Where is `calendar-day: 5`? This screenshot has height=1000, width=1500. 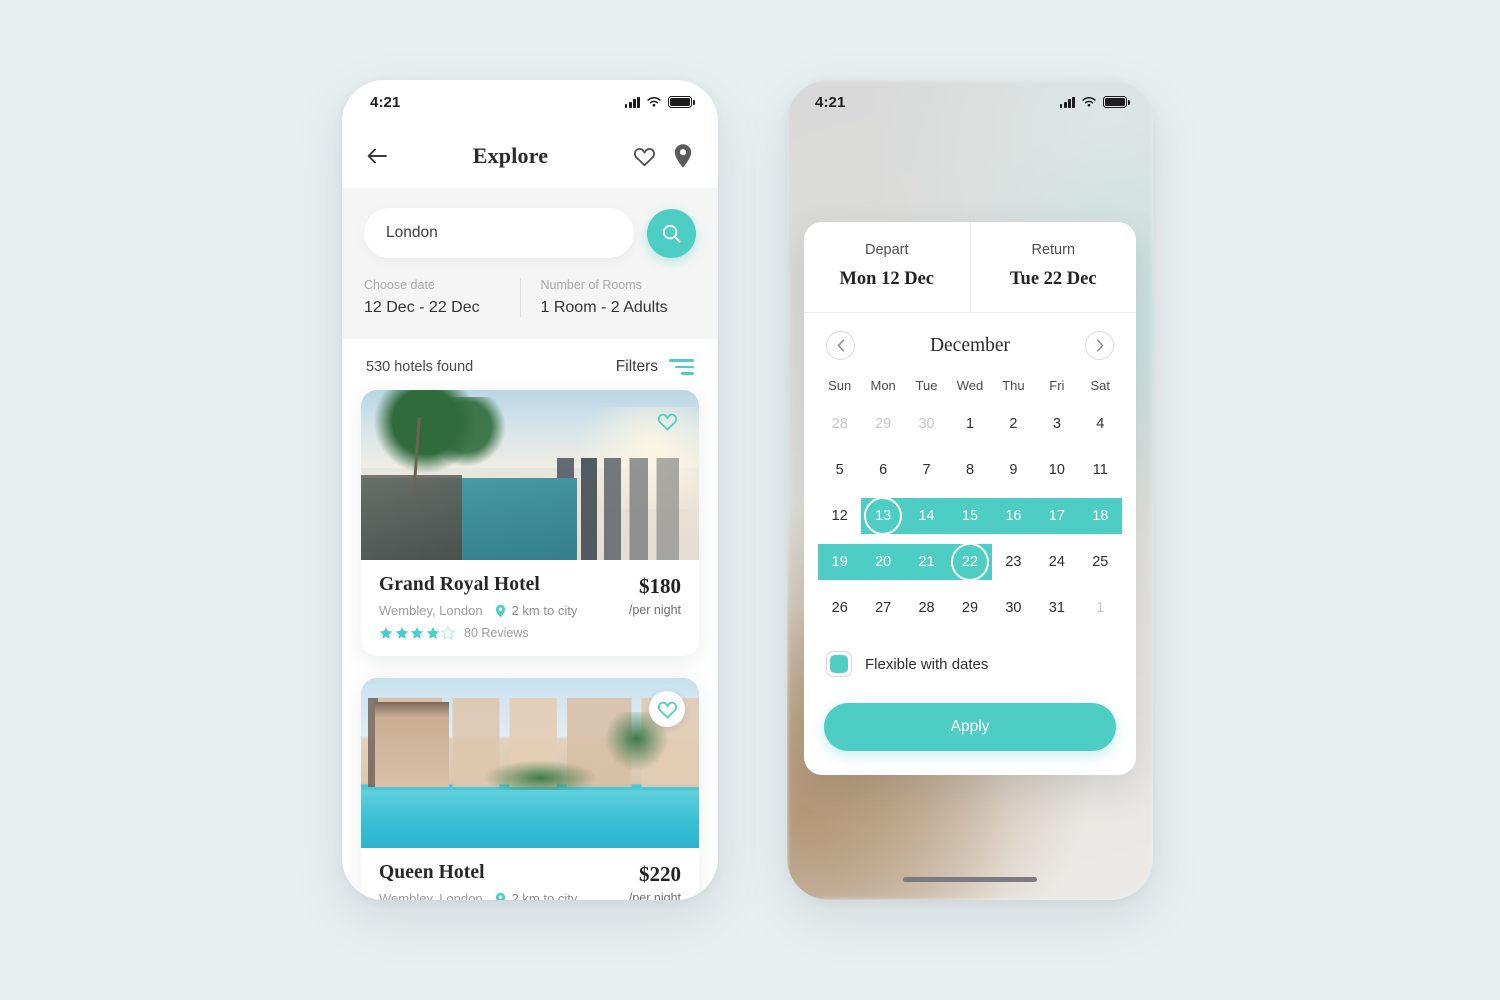 calendar-day: 5 is located at coordinates (839, 470).